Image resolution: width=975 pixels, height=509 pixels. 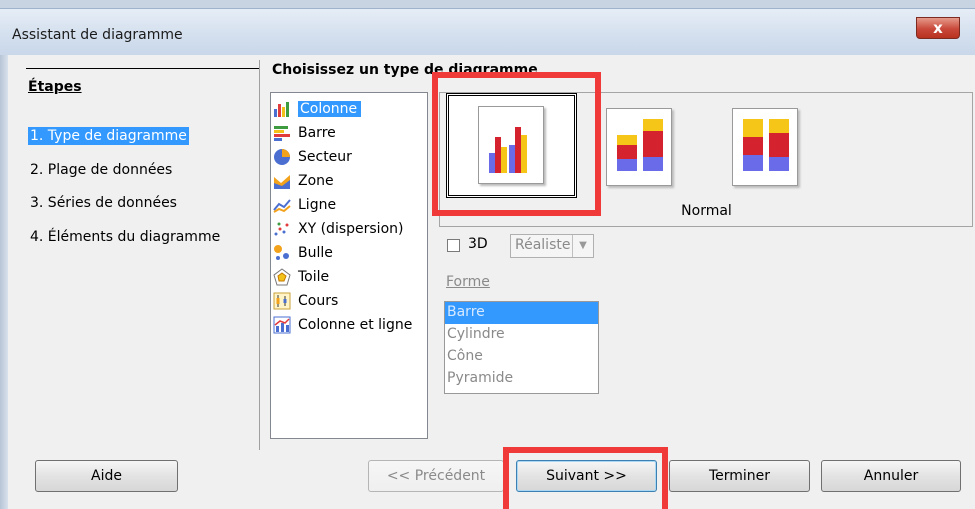 I want to click on chart-type-label: Bulle, so click(x=315, y=252).